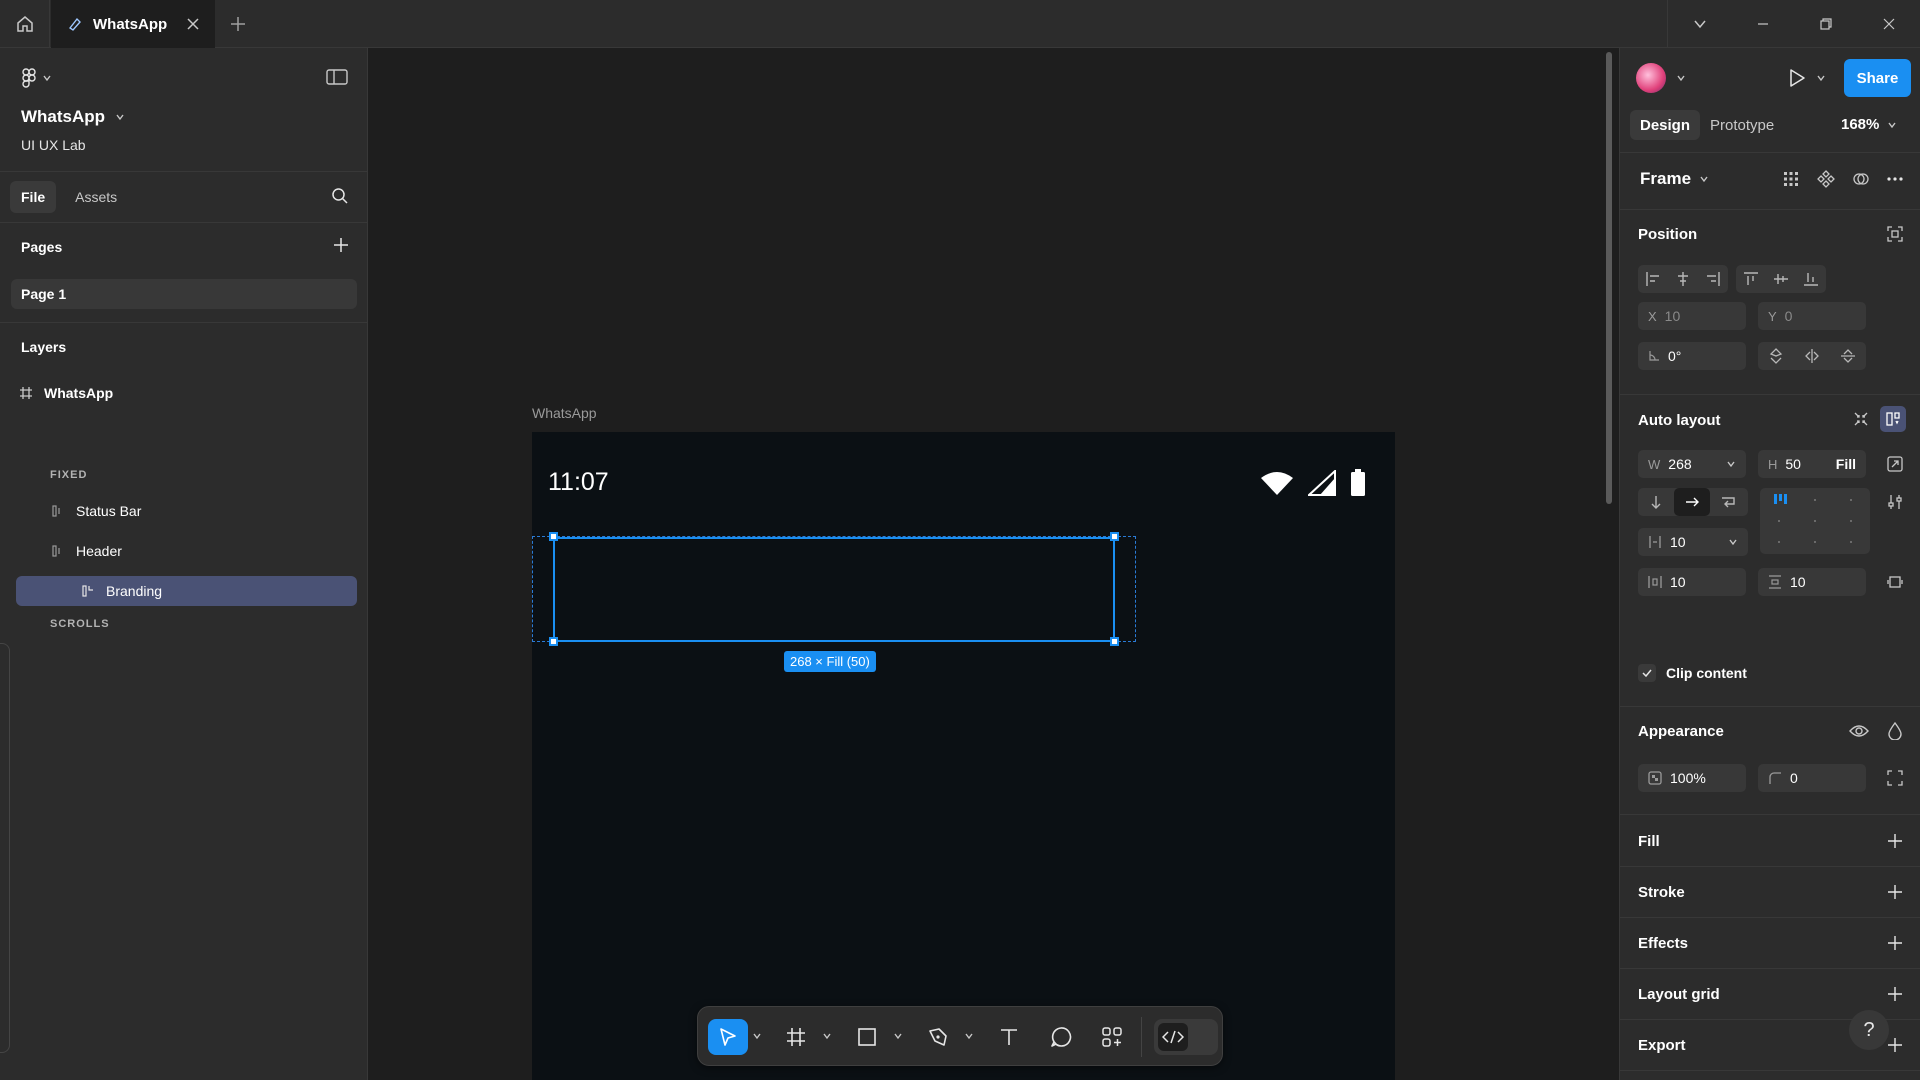 The image size is (1920, 1080). Describe the element at coordinates (341, 245) in the screenshot. I see `add-page-button` at that location.